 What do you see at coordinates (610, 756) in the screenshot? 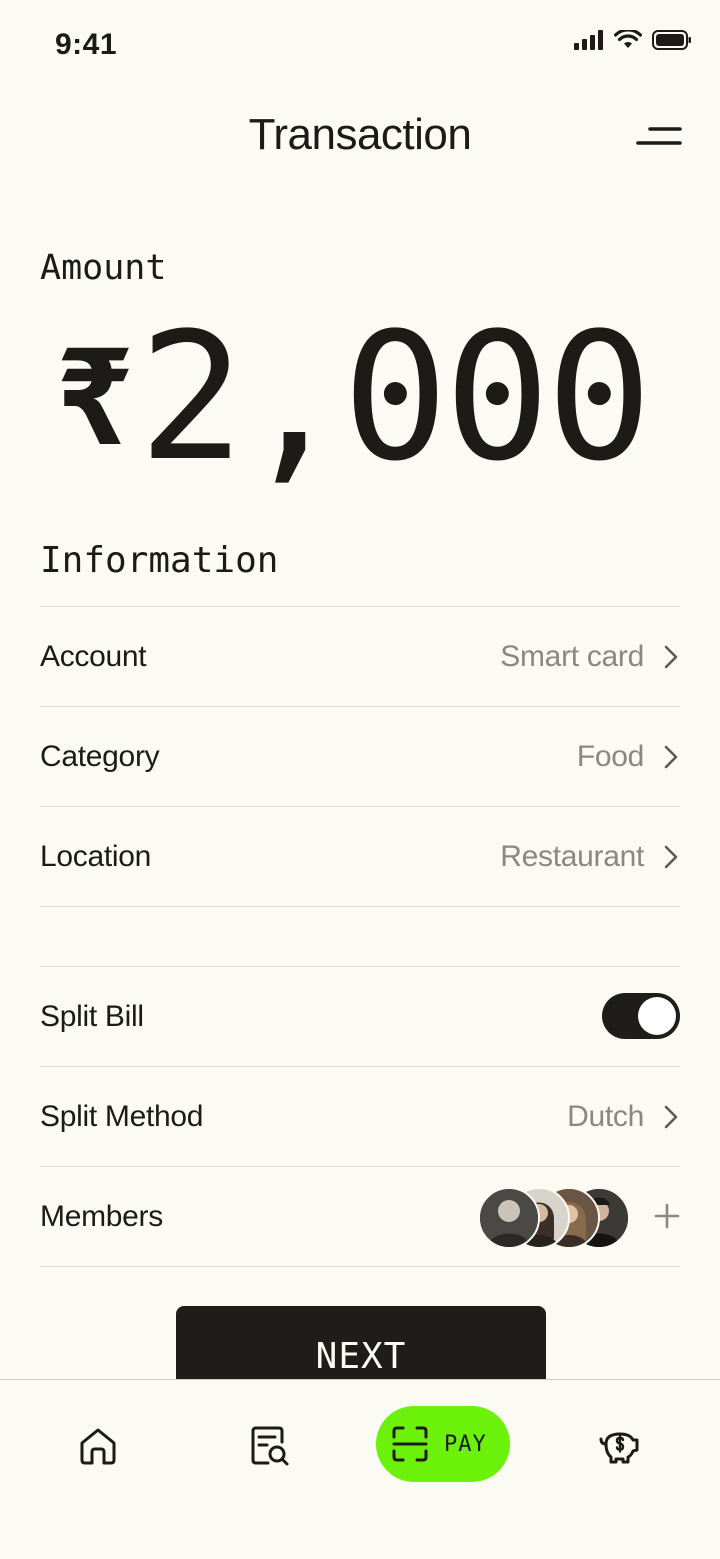
I see `category-value: Food` at bounding box center [610, 756].